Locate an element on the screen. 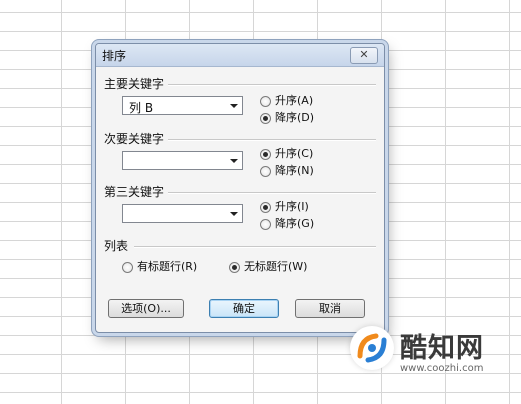  tertiary-key-separator is located at coordinates (272, 193).